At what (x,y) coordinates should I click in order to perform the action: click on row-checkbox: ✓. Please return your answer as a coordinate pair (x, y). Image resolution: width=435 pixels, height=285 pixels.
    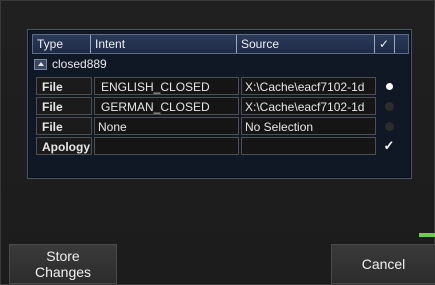
    Looking at the image, I should click on (389, 146).